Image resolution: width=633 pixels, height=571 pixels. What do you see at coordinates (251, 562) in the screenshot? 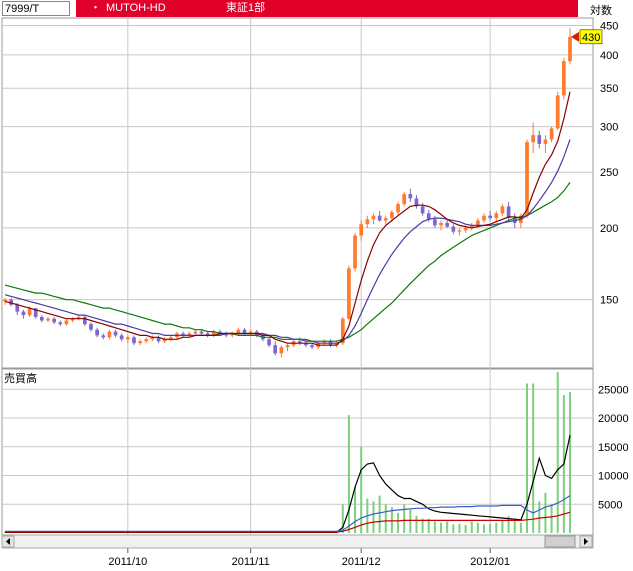
I see `month-tick-label: 2011/11` at bounding box center [251, 562].